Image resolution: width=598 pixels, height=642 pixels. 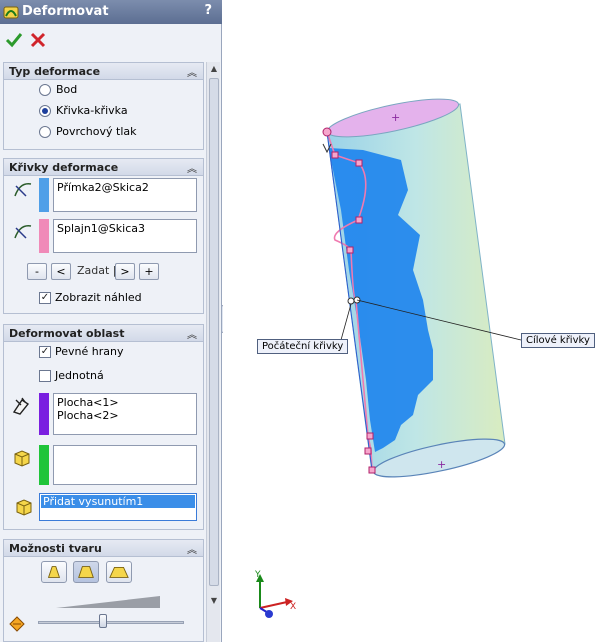 I want to click on bodies-list: Přidat vysunutím1, so click(x=118, y=507).